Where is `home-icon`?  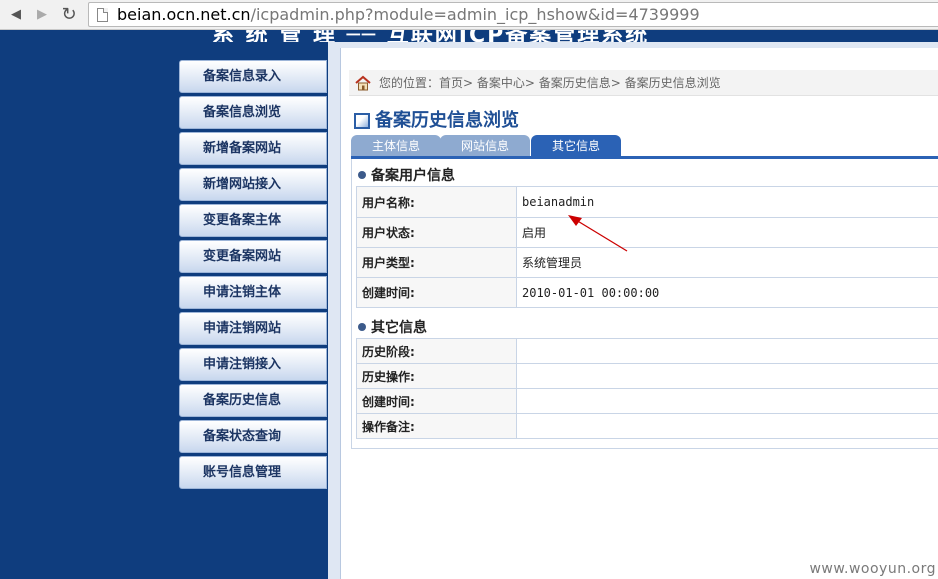
home-icon is located at coordinates (363, 83).